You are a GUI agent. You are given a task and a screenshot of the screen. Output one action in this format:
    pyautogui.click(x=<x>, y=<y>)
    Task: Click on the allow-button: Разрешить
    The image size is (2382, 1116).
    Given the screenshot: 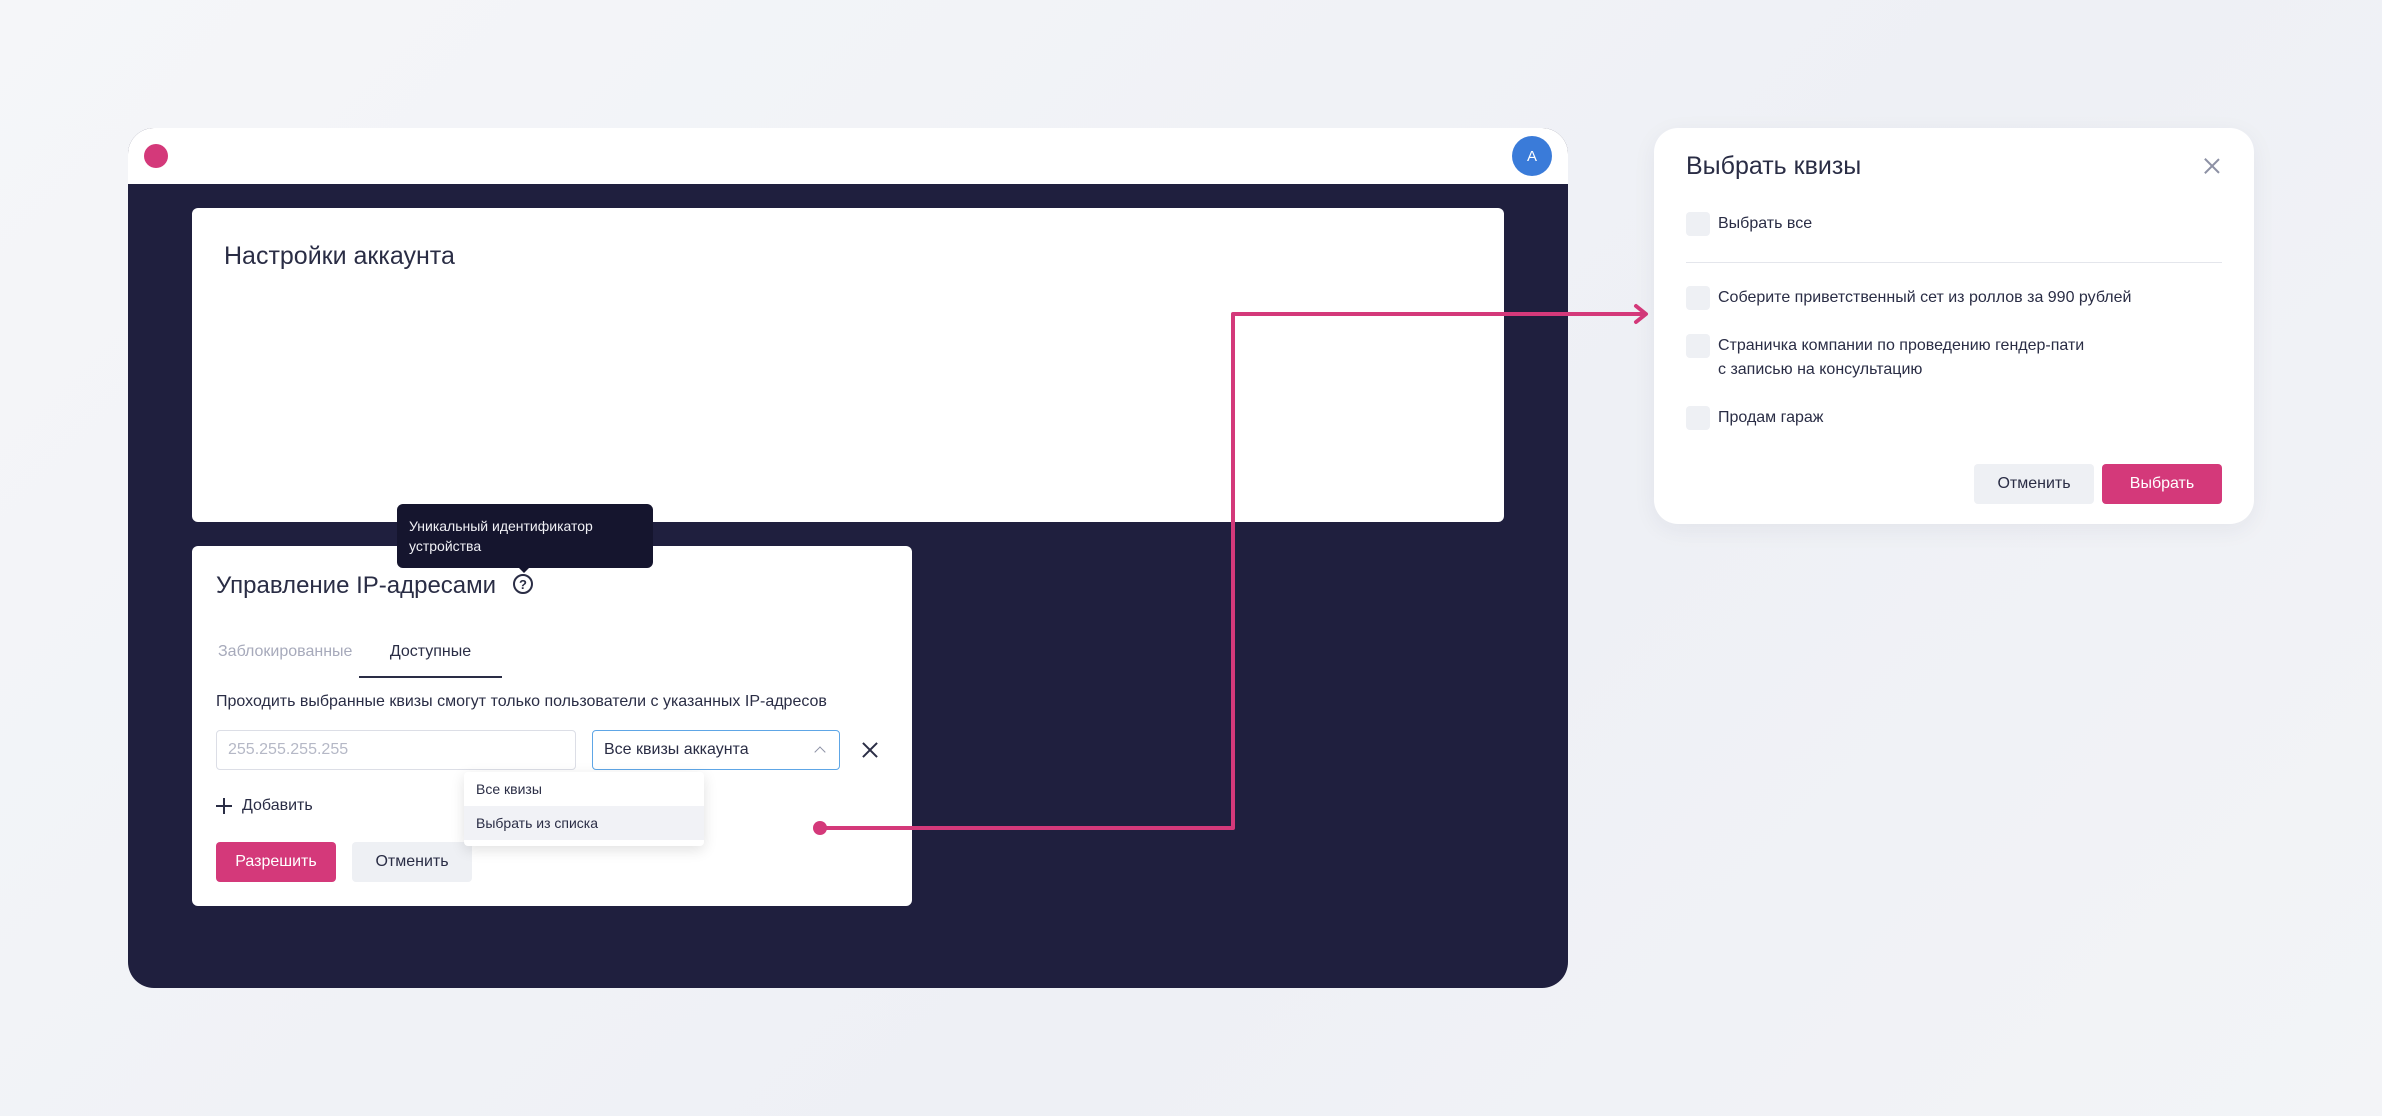 What is the action you would take?
    pyautogui.click(x=276, y=862)
    